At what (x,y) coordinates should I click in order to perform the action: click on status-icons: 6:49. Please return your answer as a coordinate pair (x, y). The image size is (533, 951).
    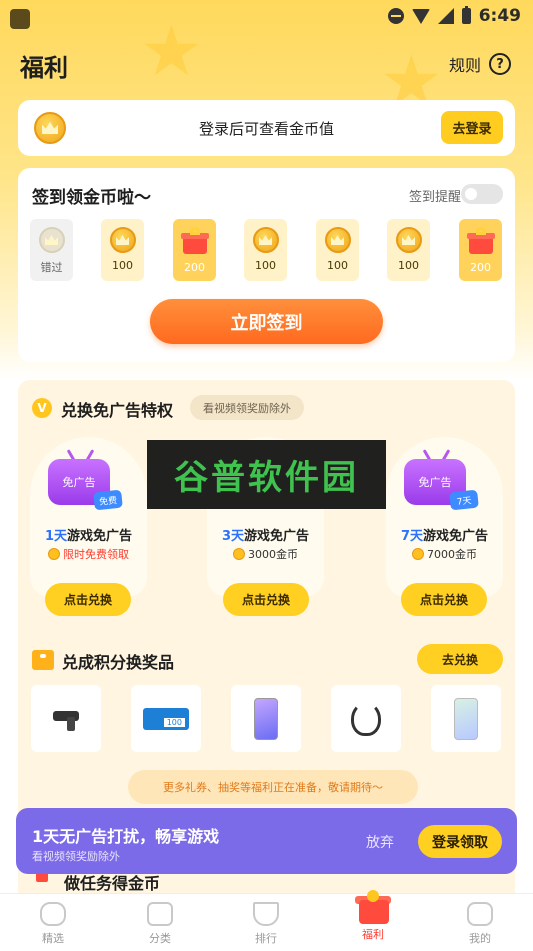
    Looking at the image, I should click on (454, 16).